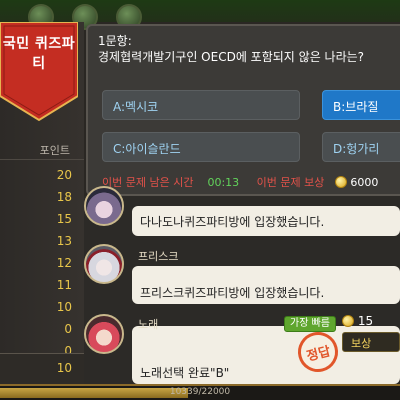 This screenshot has height=400, width=400. Describe the element at coordinates (64, 307) in the screenshot. I see `score-value: 10` at that location.